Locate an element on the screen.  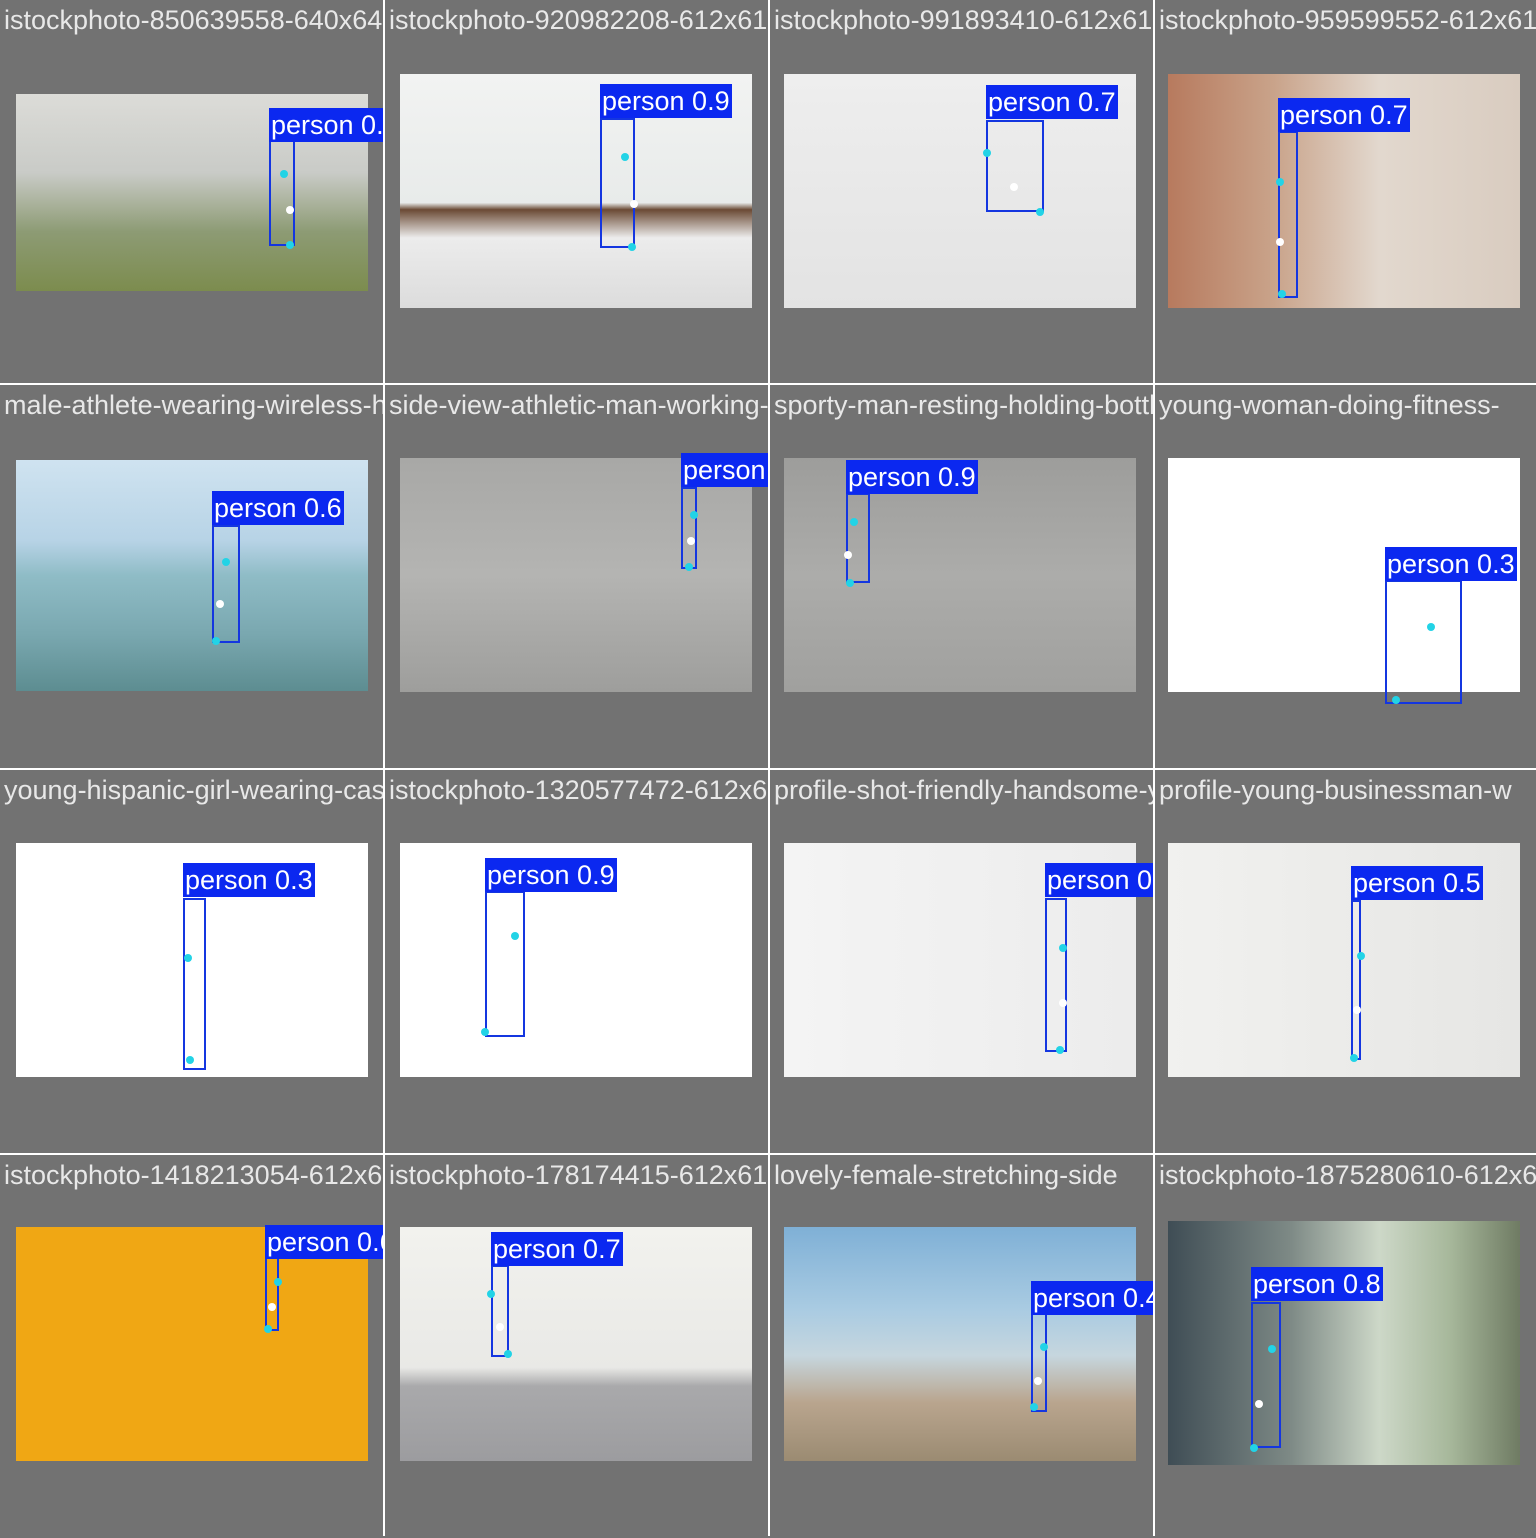
filename-label: profile-young-businessman-w is located at coordinates (1335, 790).